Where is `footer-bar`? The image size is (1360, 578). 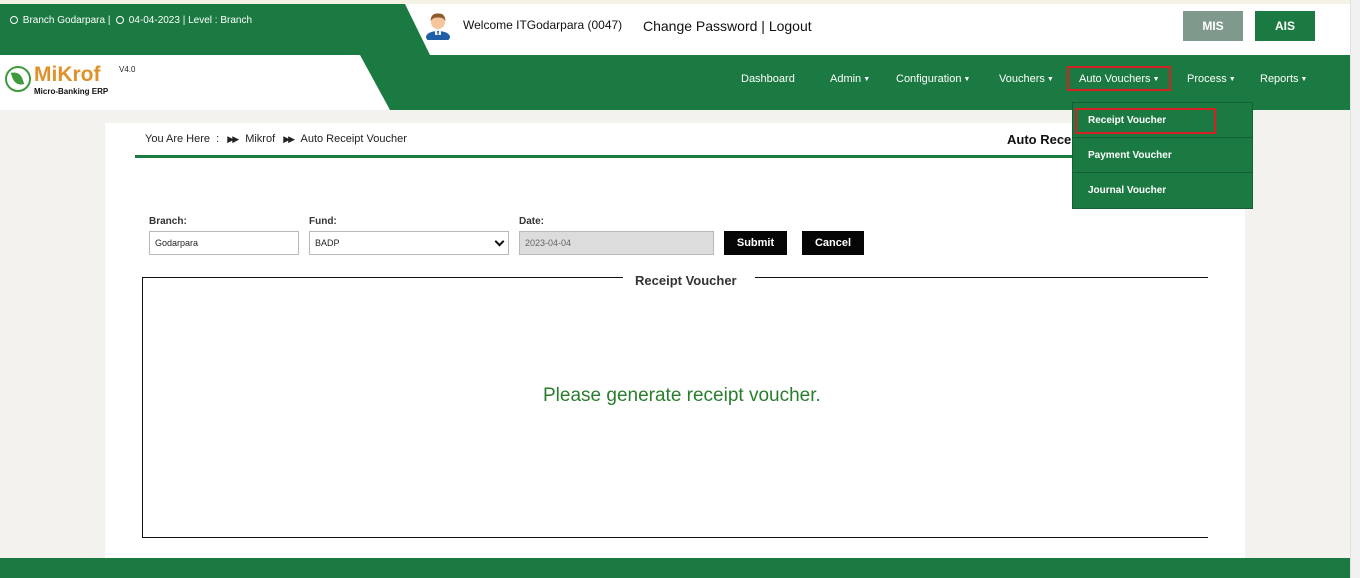 footer-bar is located at coordinates (675, 568).